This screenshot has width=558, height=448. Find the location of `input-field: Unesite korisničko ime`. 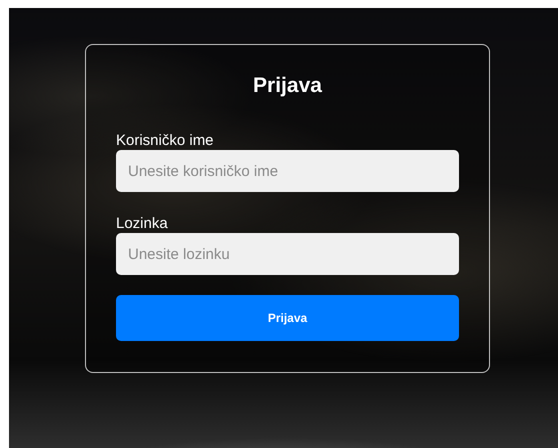

input-field: Unesite korisničko ime is located at coordinates (287, 171).